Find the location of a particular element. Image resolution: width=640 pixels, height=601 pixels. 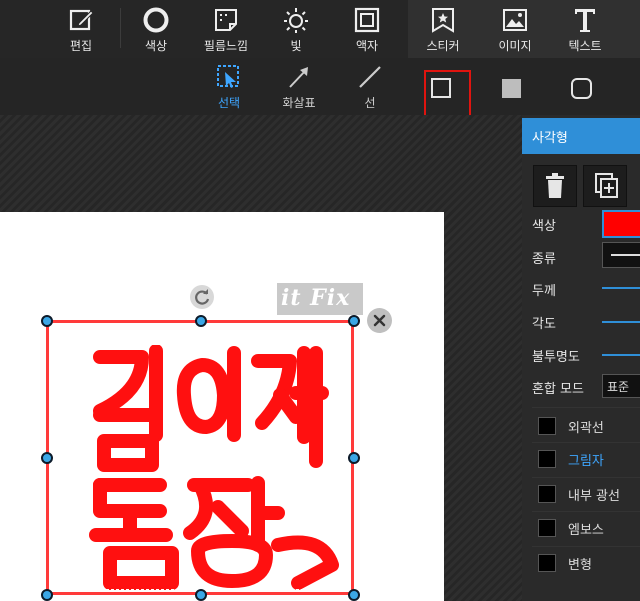

main-toolbar: 편집 색상 필름느낌 빛 액자 스티커 이미지 텍스트 is located at coordinates (320, 29).